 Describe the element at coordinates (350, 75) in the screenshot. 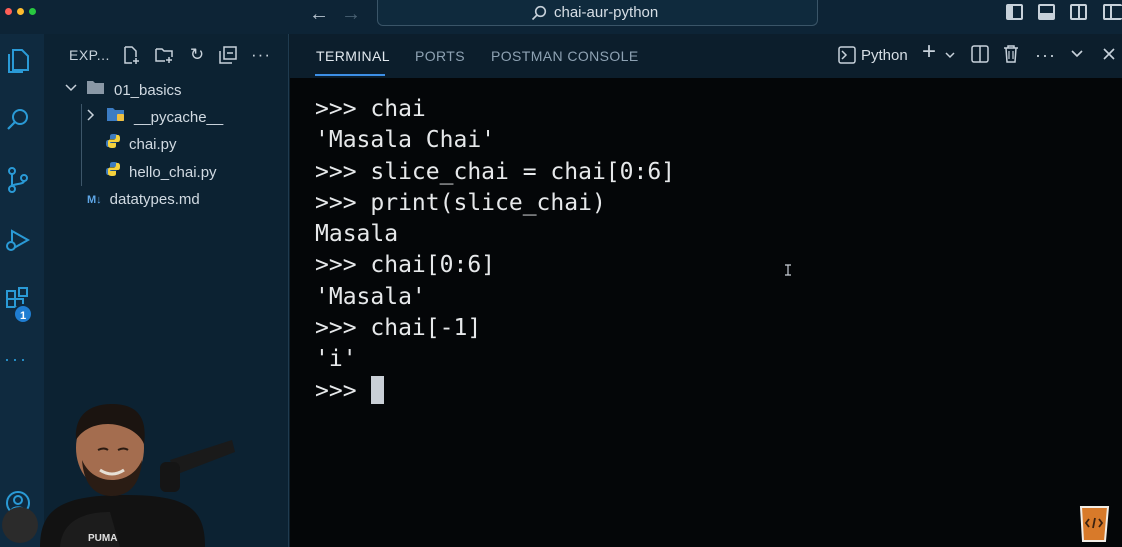

I see `active-tab-indicator` at that location.